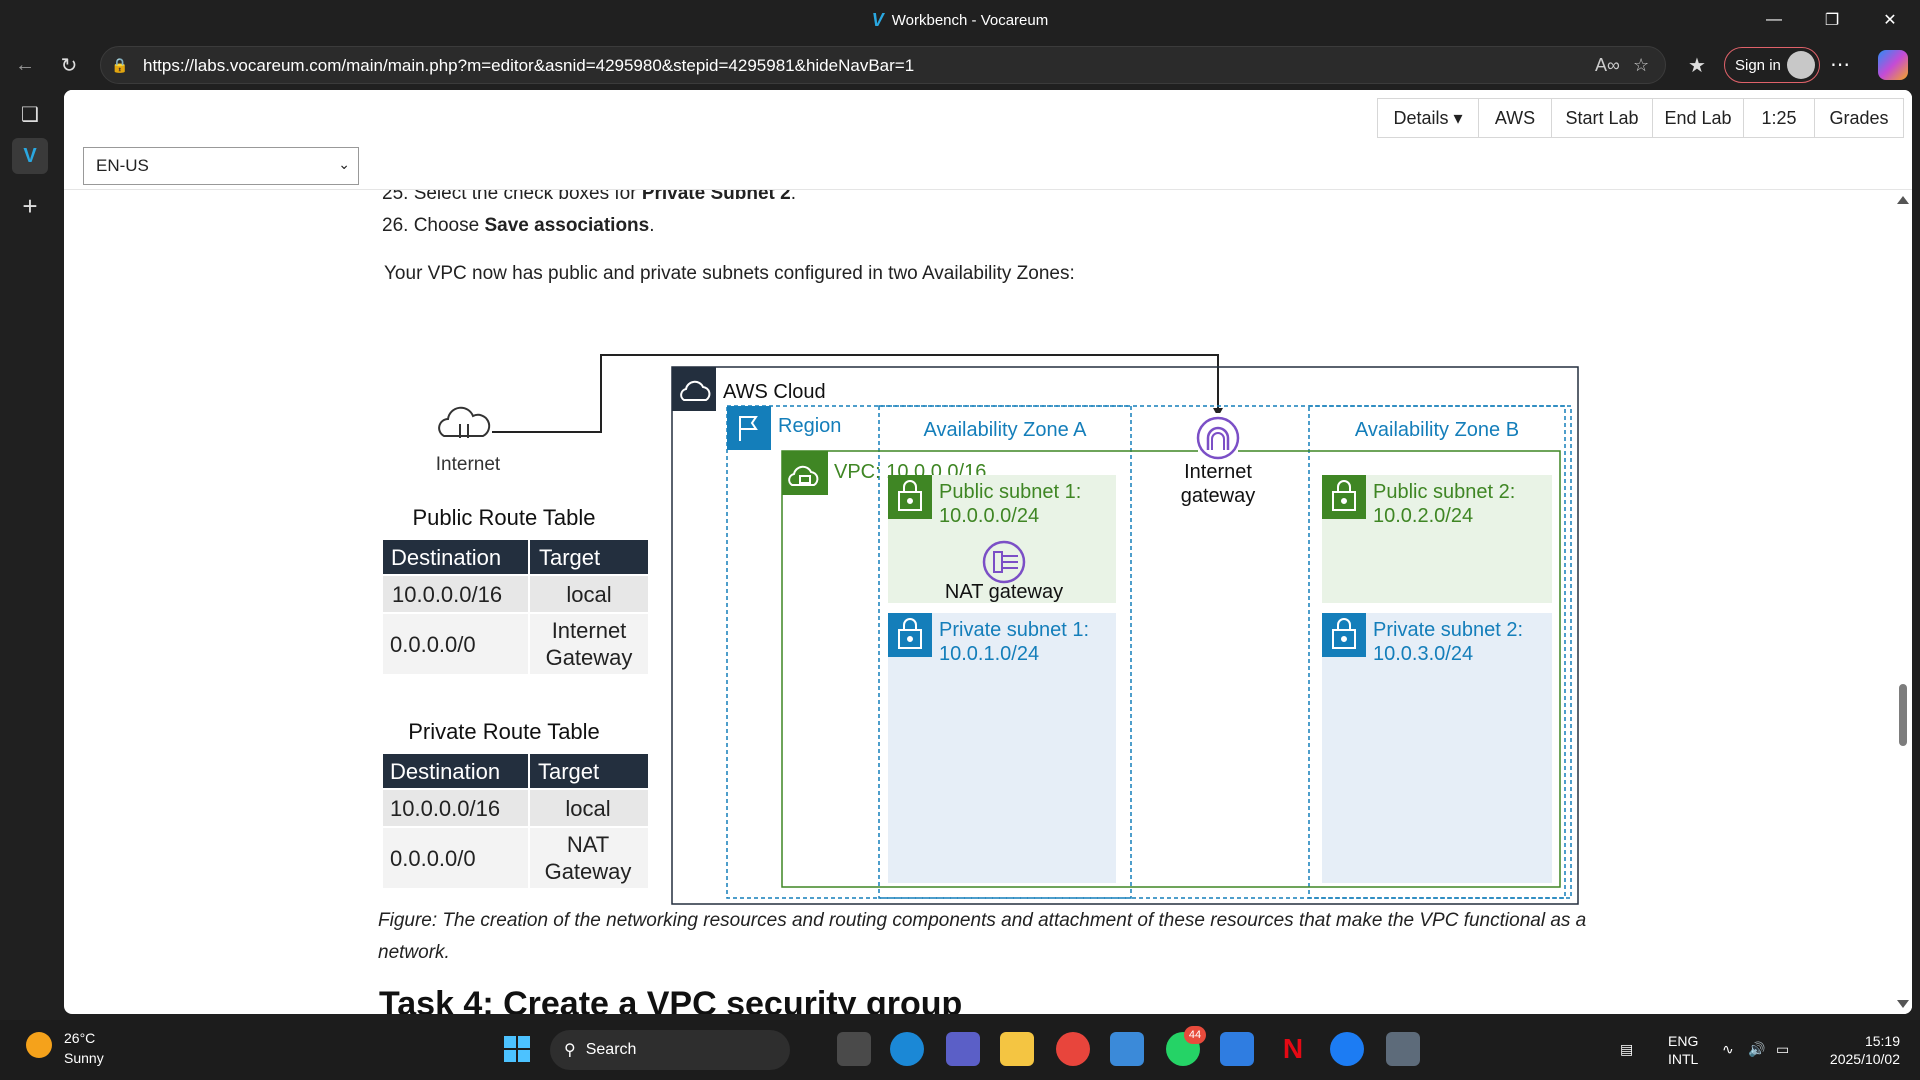  What do you see at coordinates (1437, 430) in the screenshot?
I see `az-b-label: Availability Zone B` at bounding box center [1437, 430].